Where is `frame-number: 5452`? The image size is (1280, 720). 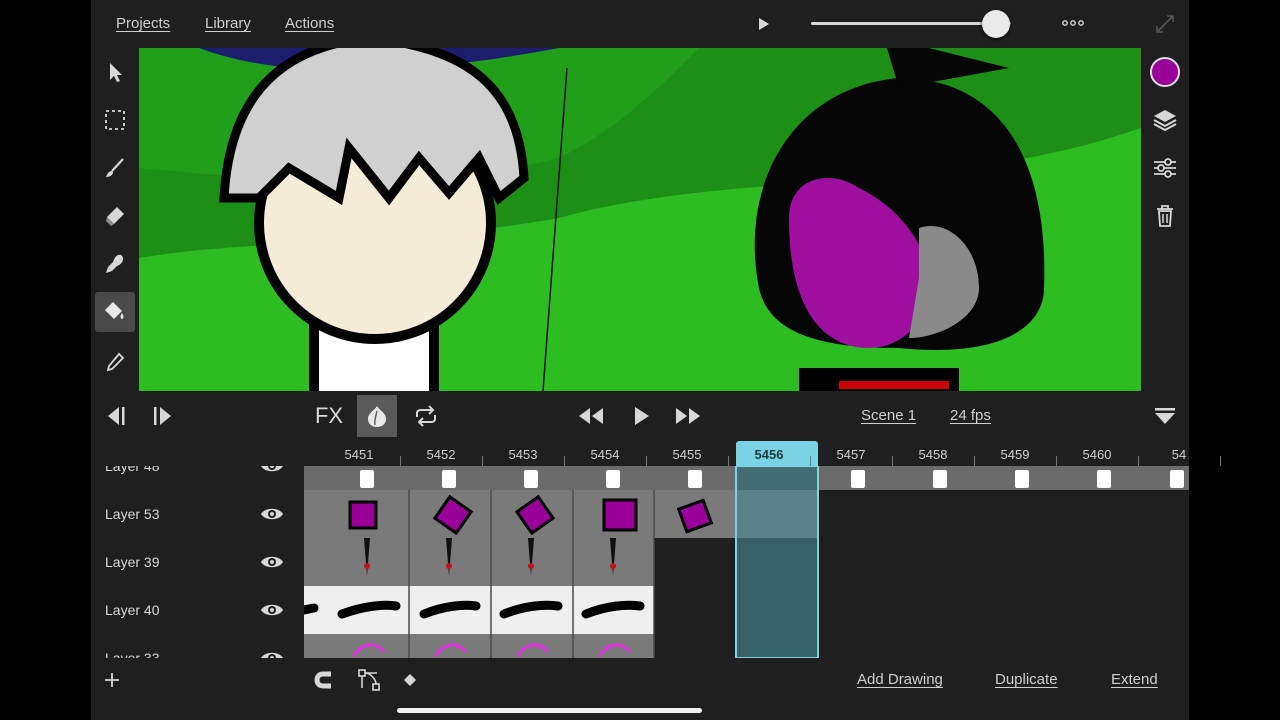 frame-number: 5452 is located at coordinates (441, 454).